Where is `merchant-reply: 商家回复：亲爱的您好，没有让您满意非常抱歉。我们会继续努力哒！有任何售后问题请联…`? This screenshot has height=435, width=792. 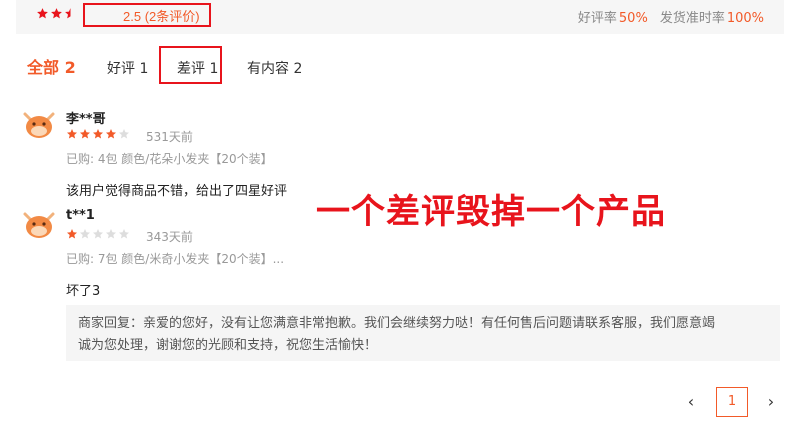 merchant-reply: 商家回复：亲爱的您好，没有让您满意非常抱歉。我们会继续努力哒！有任何售后问题请联… is located at coordinates (423, 333).